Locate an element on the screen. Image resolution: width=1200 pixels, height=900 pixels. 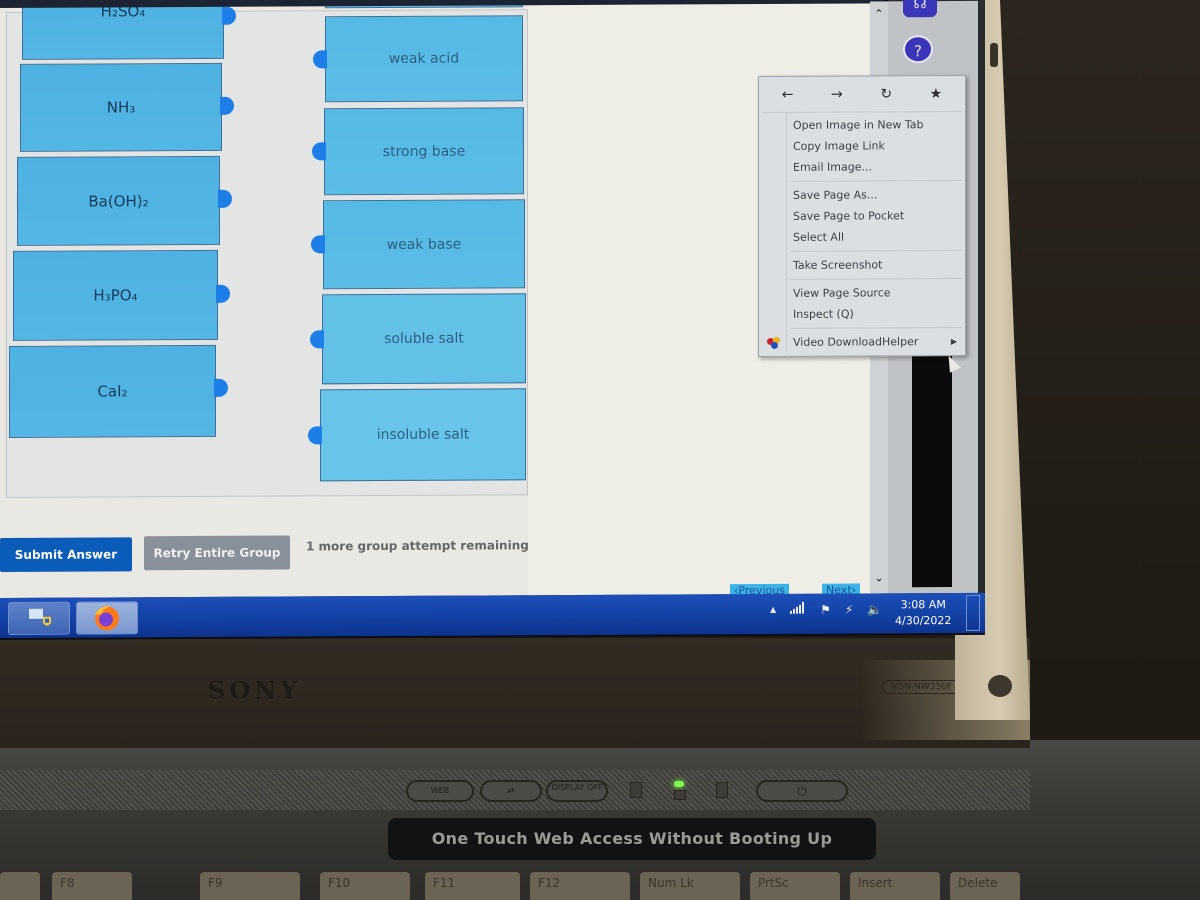
drag-item-nh3: NH₃ is located at coordinates (121, 107).